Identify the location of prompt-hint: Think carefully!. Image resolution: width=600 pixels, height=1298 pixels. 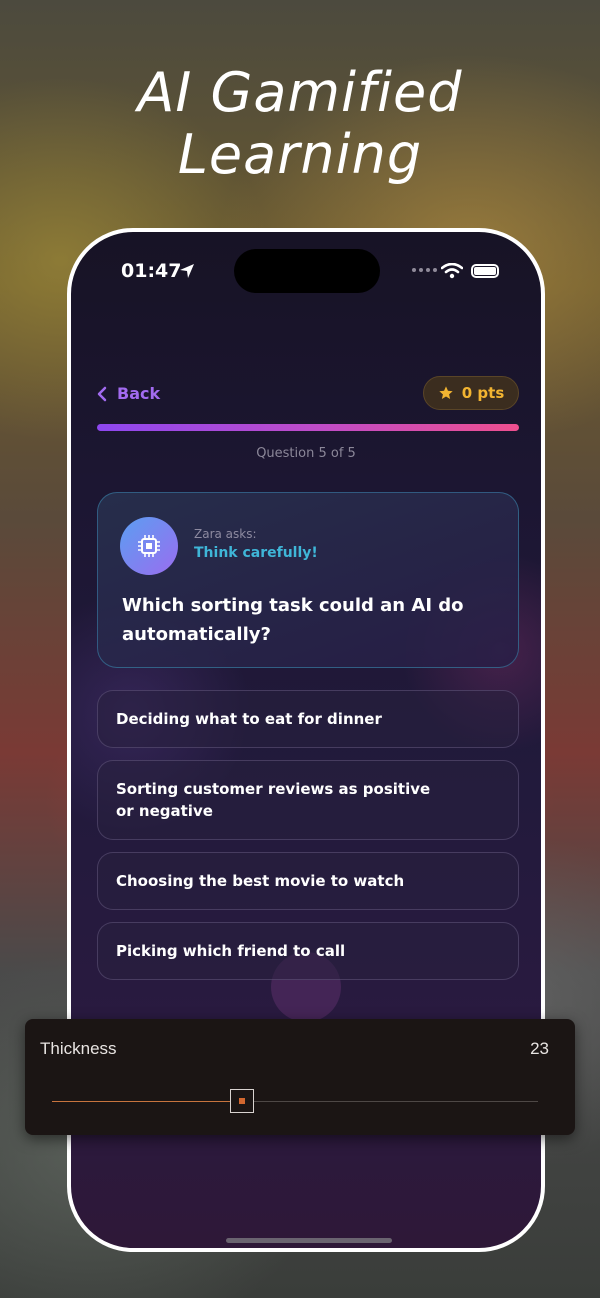
(256, 553).